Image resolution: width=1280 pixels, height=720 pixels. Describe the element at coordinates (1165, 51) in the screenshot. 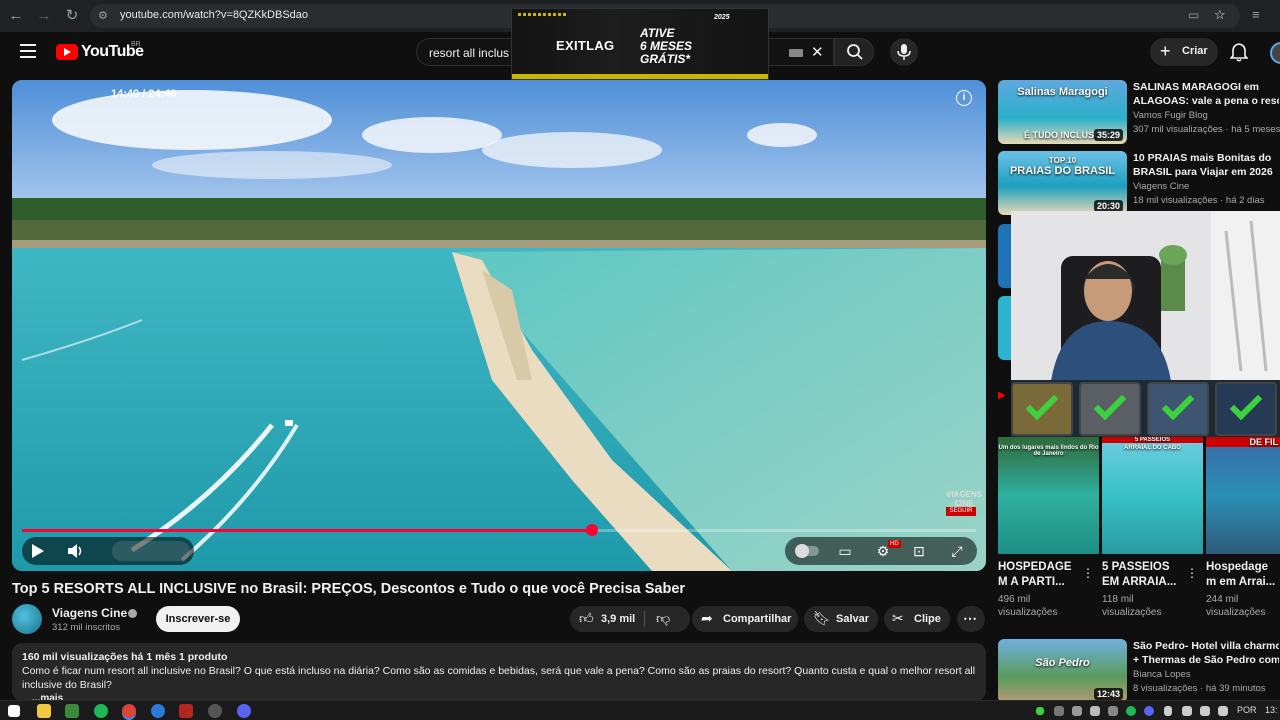

I see `plus-icon: +` at that location.